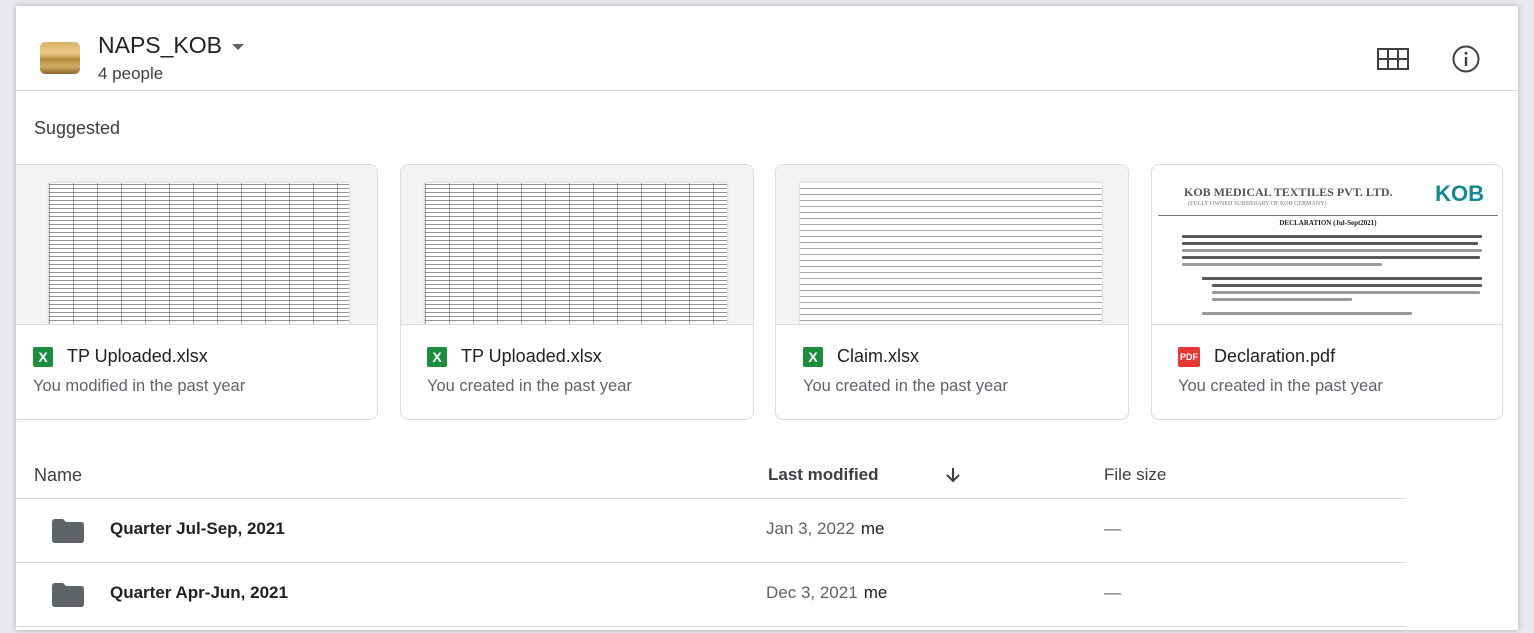 The image size is (1534, 633). What do you see at coordinates (197, 529) in the screenshot?
I see `folder-name: Quarter Jul-Sep, 2021` at bounding box center [197, 529].